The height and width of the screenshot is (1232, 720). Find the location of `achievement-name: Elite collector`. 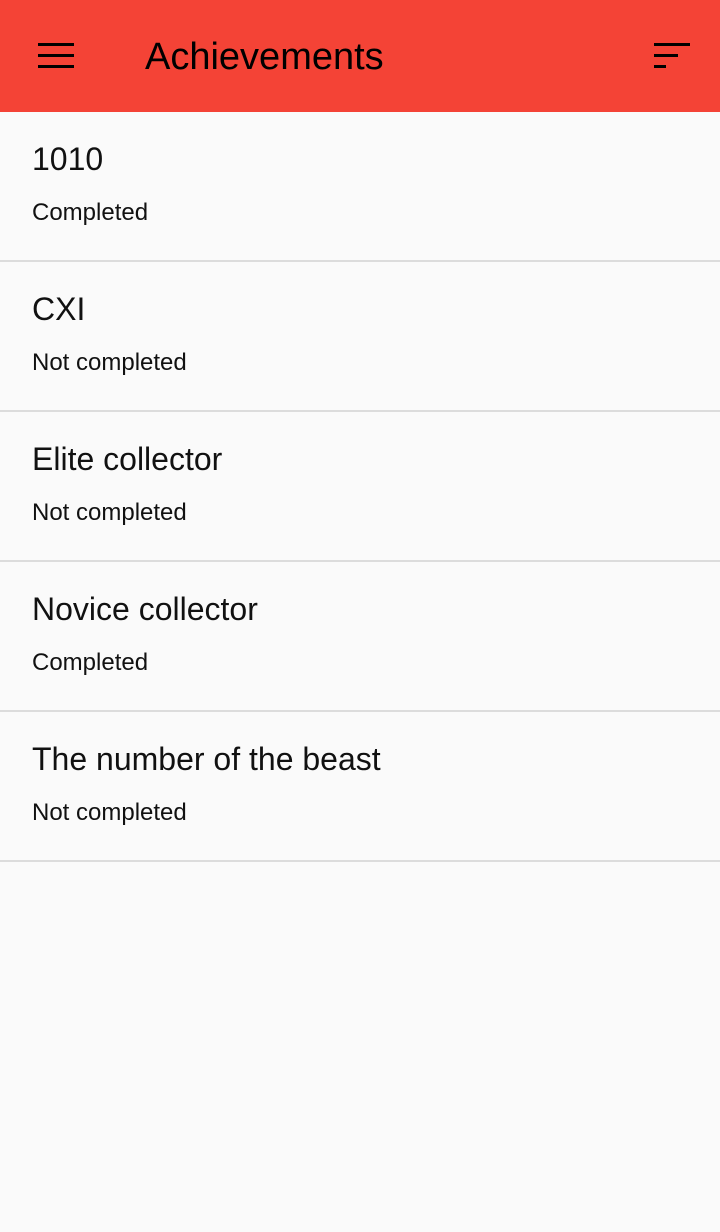

achievement-name: Elite collector is located at coordinates (127, 459).